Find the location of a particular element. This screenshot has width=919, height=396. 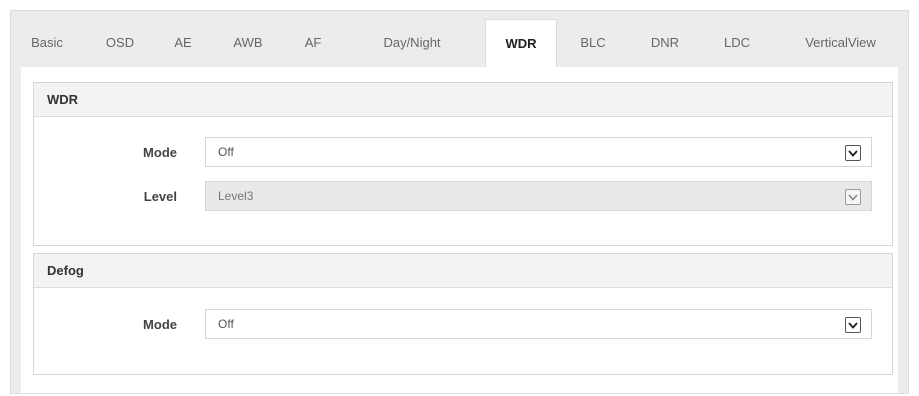

defog-mode-row: Mode Off is located at coordinates (464, 324).